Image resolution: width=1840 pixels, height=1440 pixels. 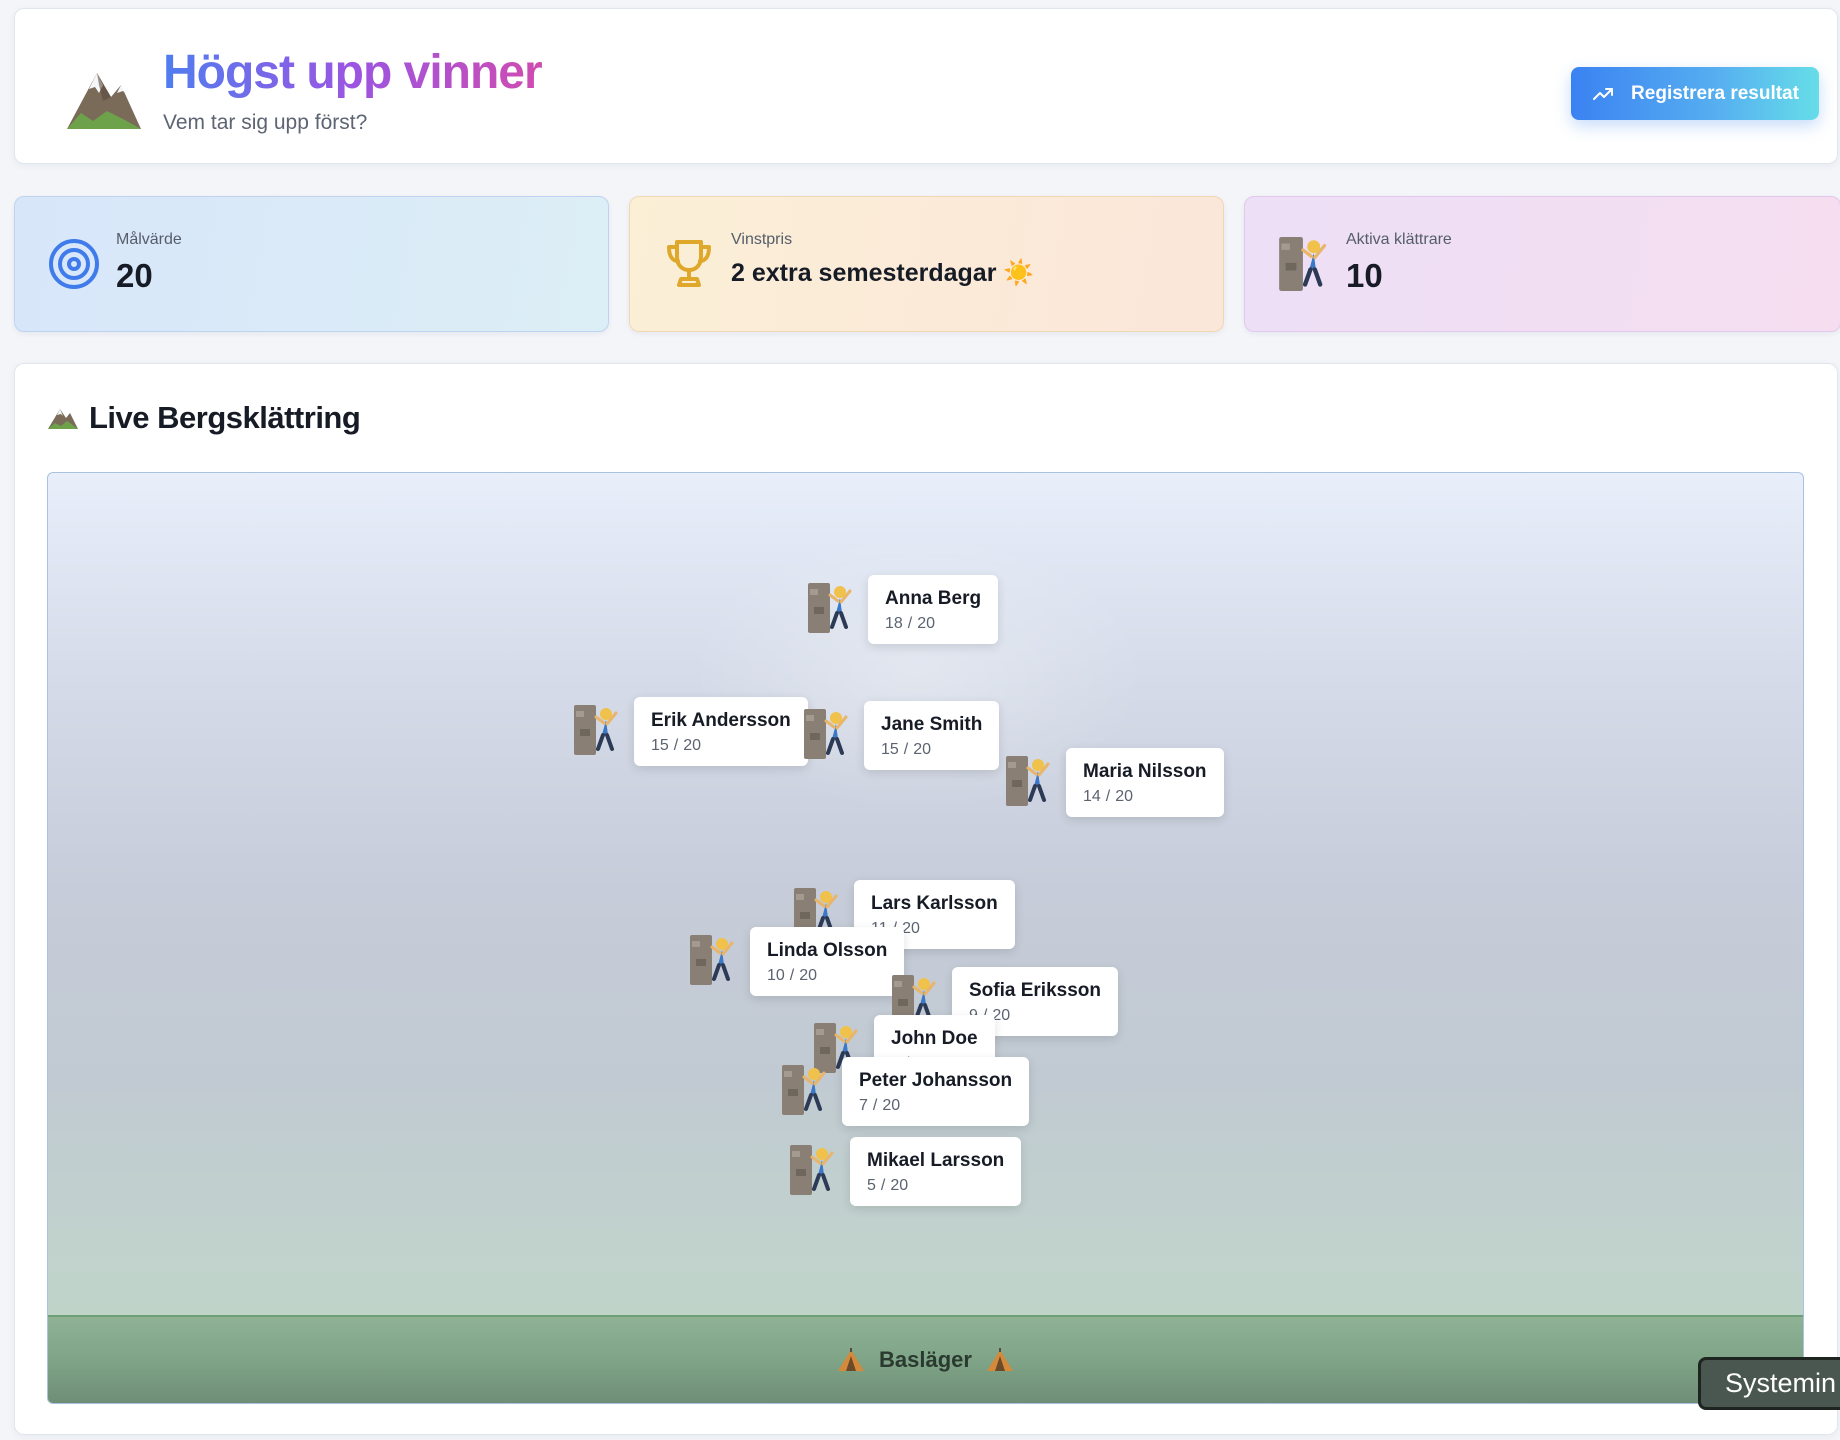 What do you see at coordinates (936, 1160) in the screenshot?
I see `climber-name: Mikael Larsson` at bounding box center [936, 1160].